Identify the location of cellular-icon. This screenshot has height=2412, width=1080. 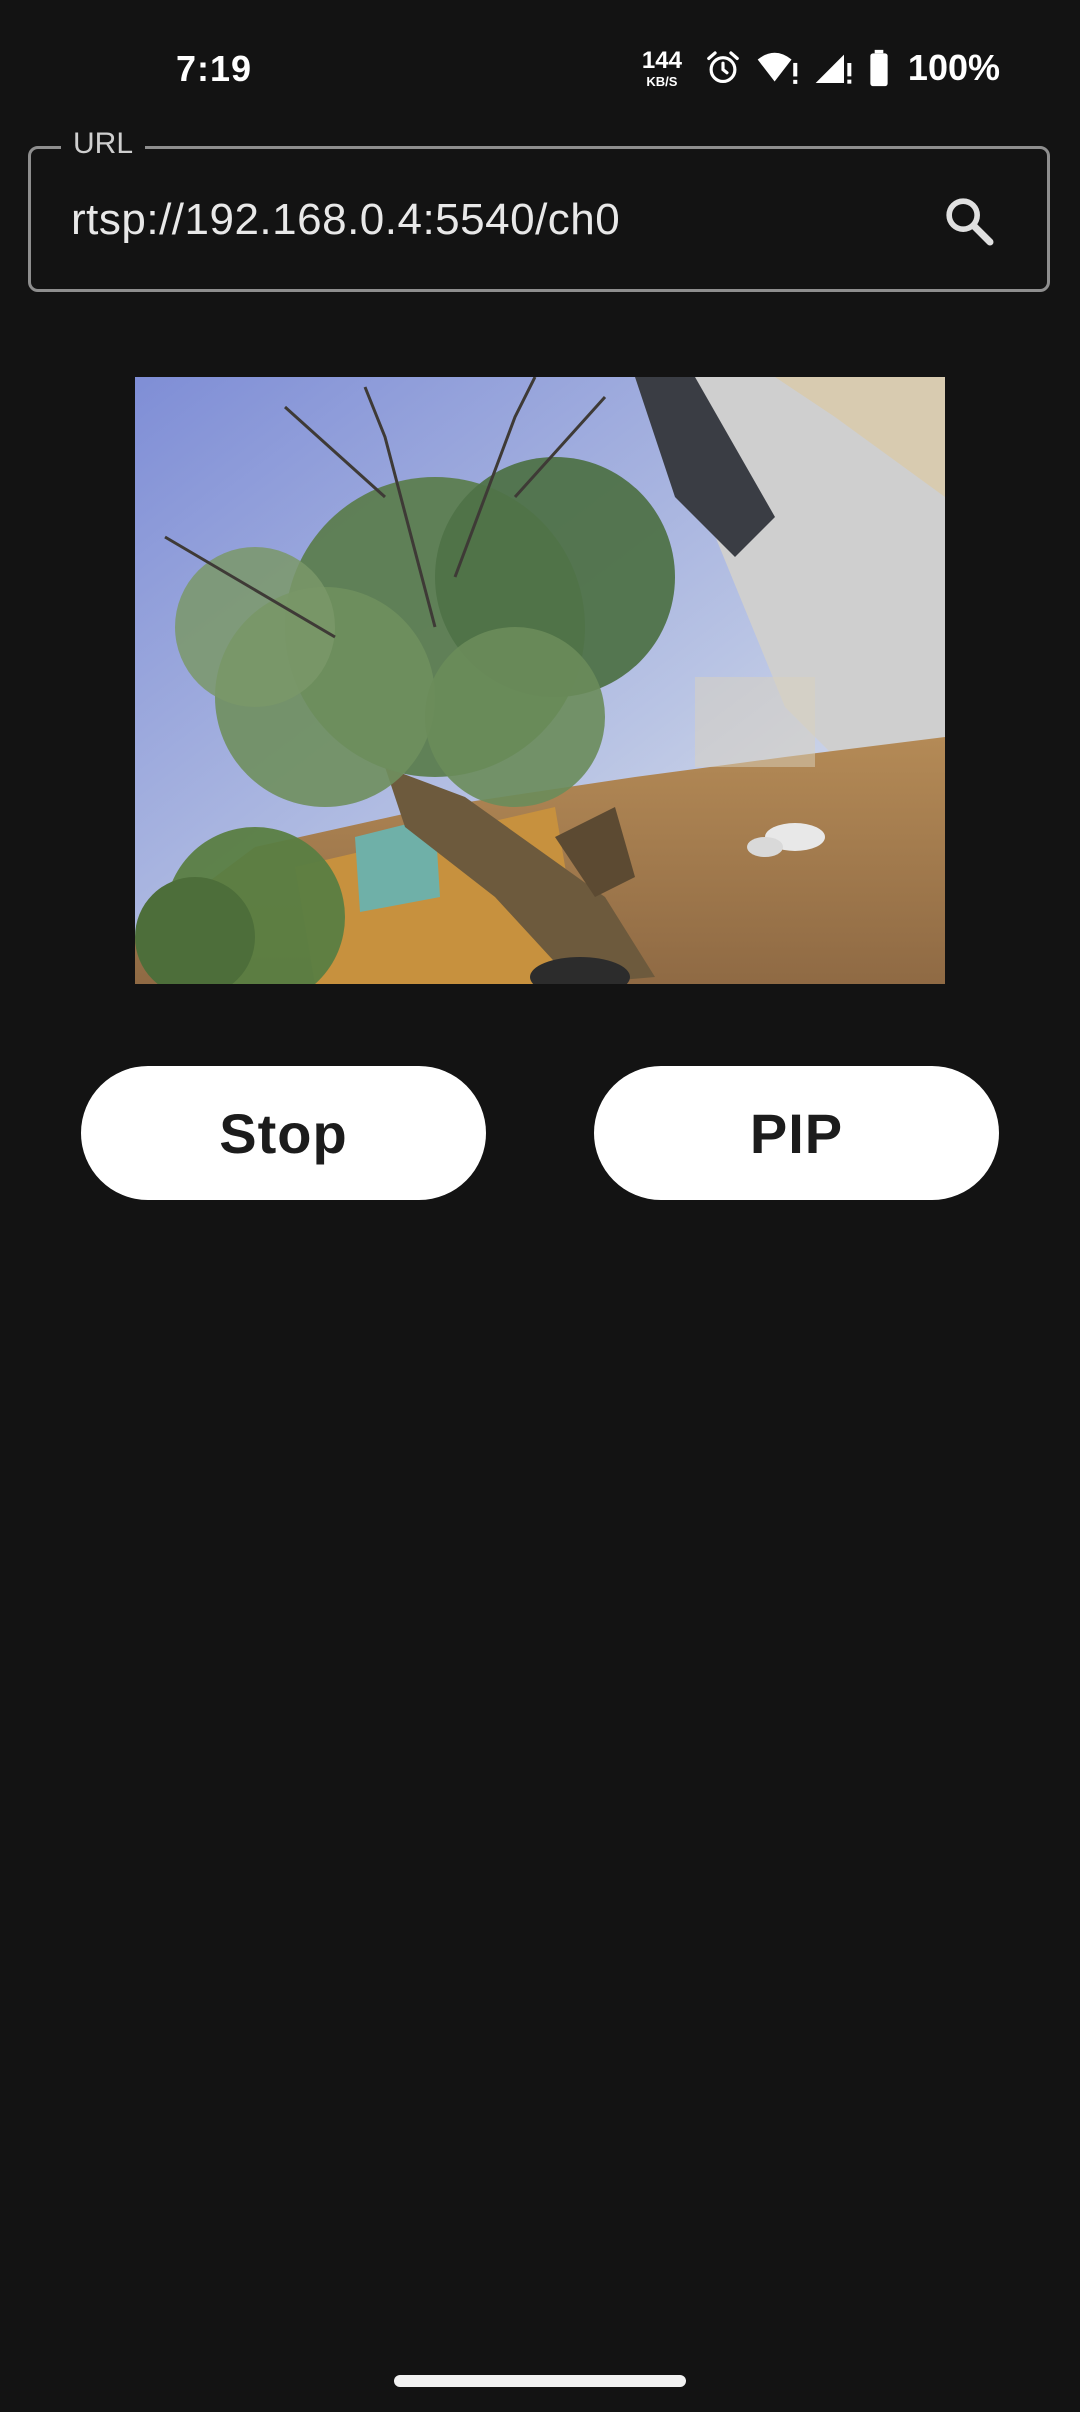
(834, 68).